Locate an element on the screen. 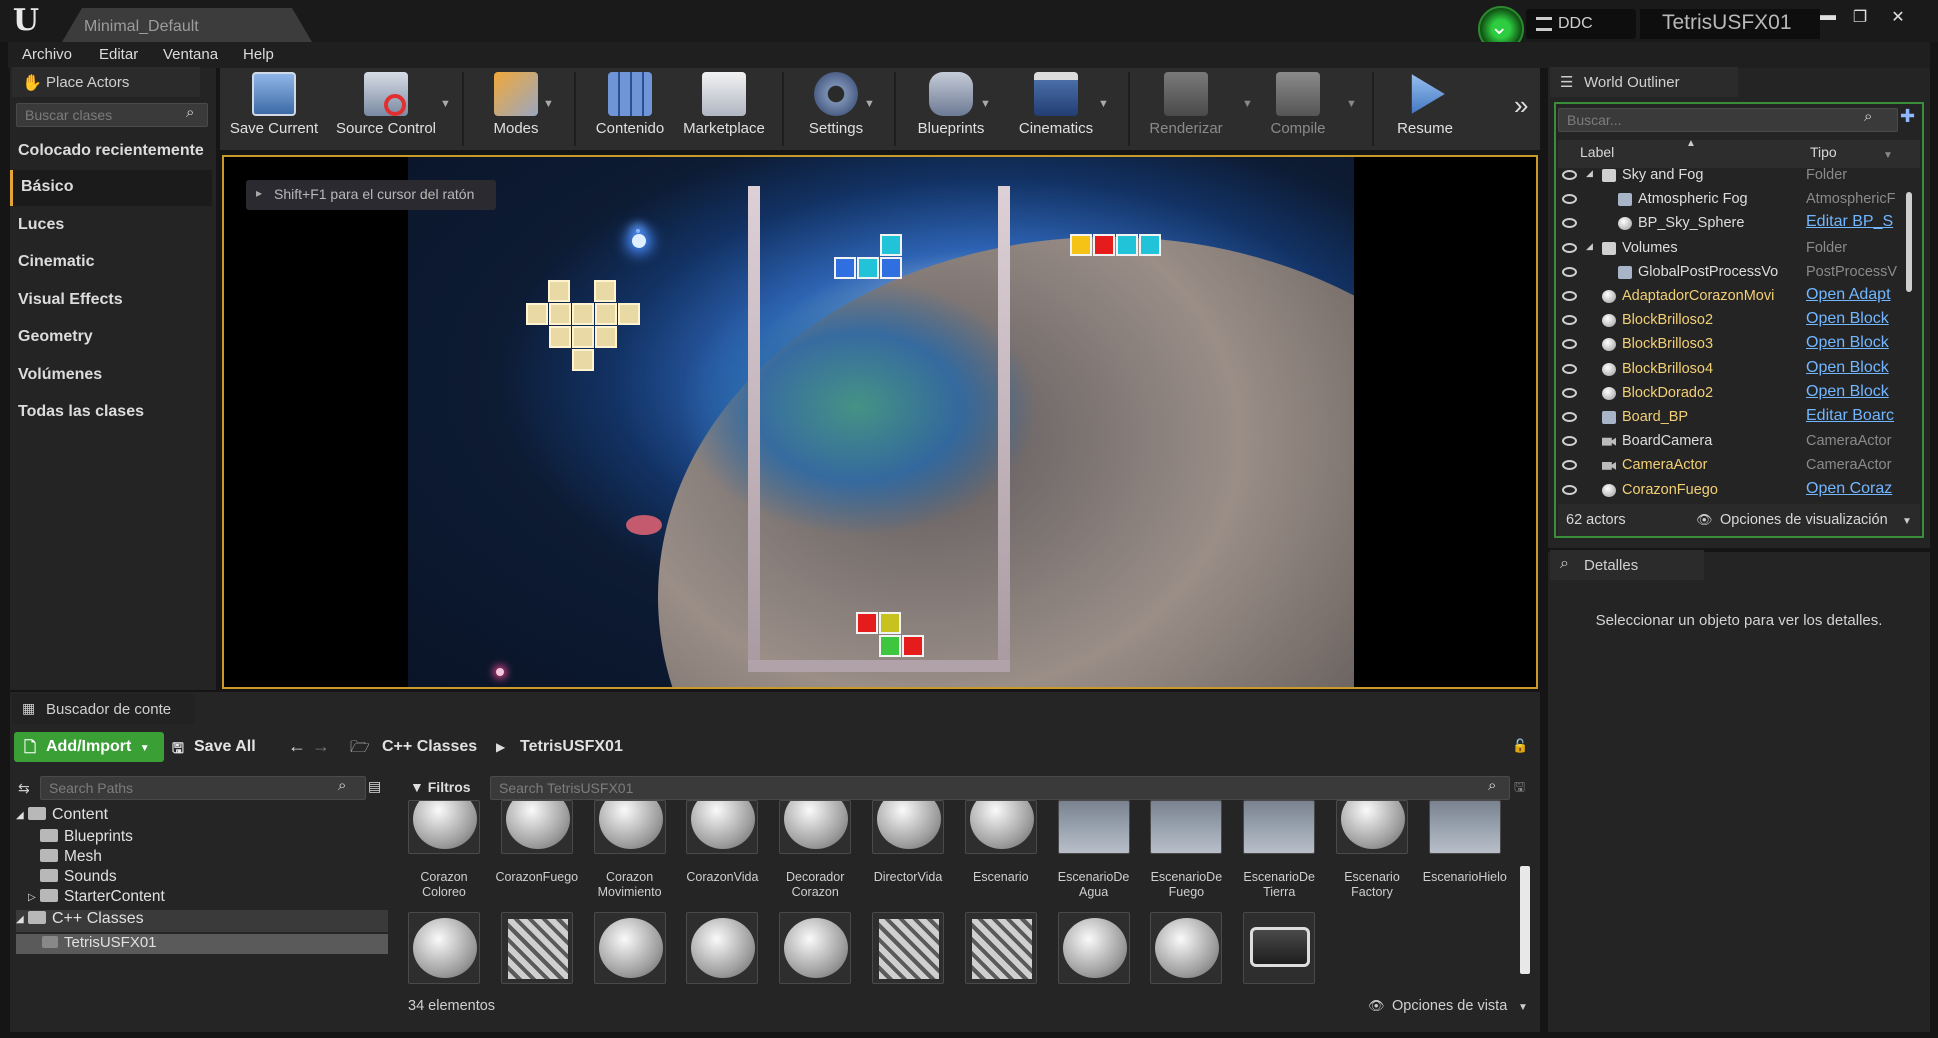 This screenshot has width=1938, height=1038. compile-dropdown-icon: ▼ is located at coordinates (1351, 104).